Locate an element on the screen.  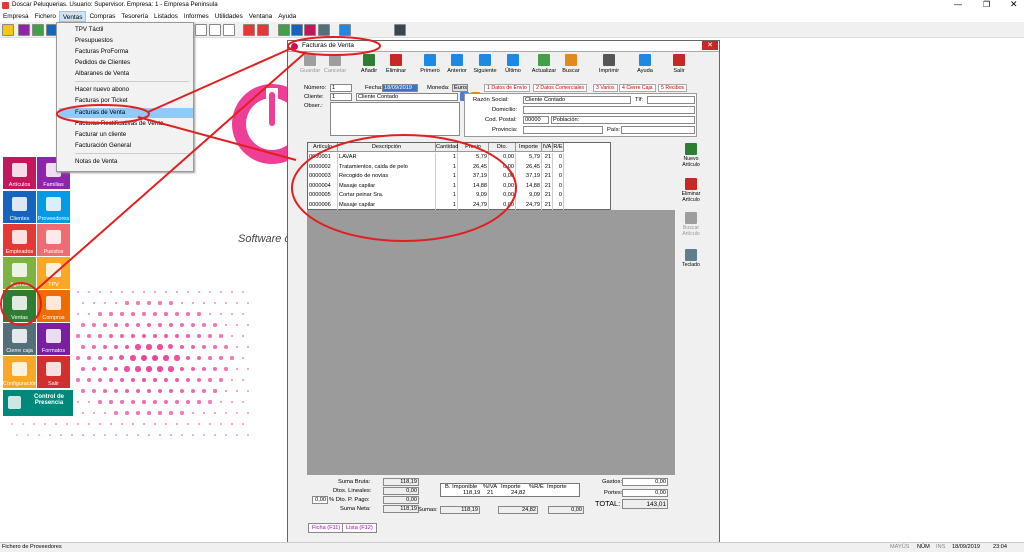
annotation-circle-menu is located at coordinates (103, 114).